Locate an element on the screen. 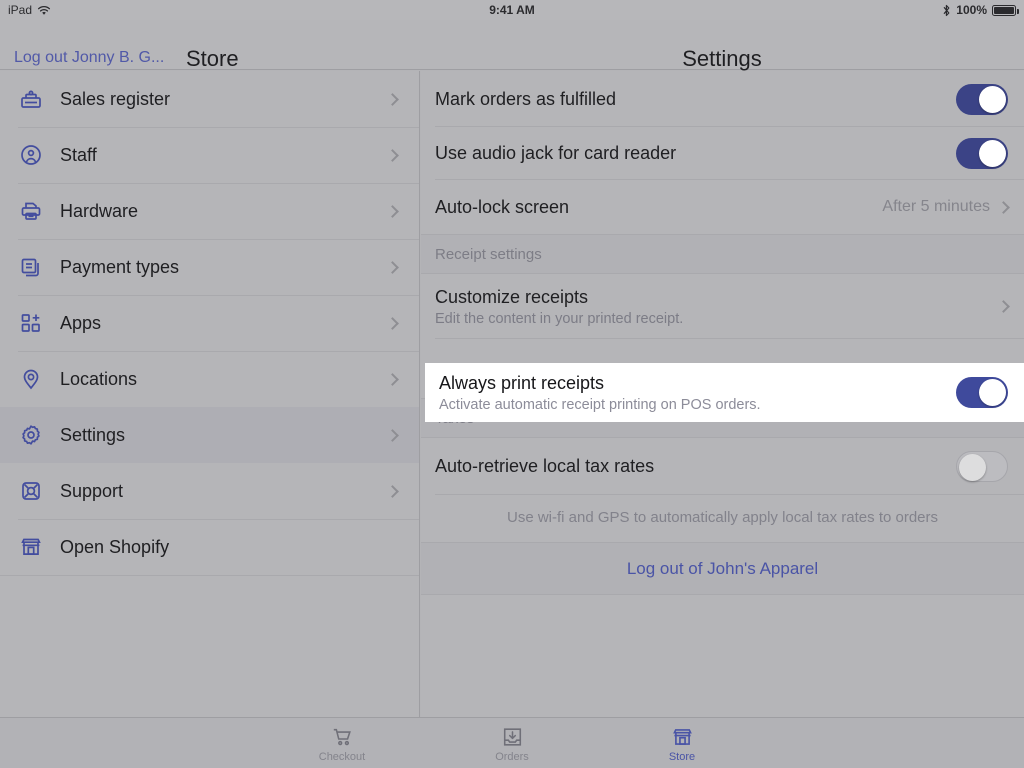 The height and width of the screenshot is (768, 1024). setting-label: Auto-lock screen is located at coordinates (502, 206).